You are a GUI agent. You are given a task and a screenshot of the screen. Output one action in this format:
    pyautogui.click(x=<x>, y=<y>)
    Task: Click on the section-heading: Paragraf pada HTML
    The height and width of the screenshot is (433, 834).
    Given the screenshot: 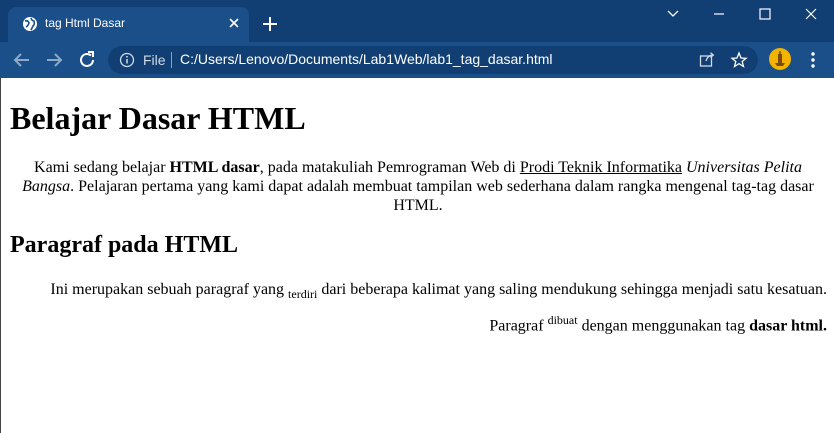 What is the action you would take?
    pyautogui.click(x=124, y=245)
    